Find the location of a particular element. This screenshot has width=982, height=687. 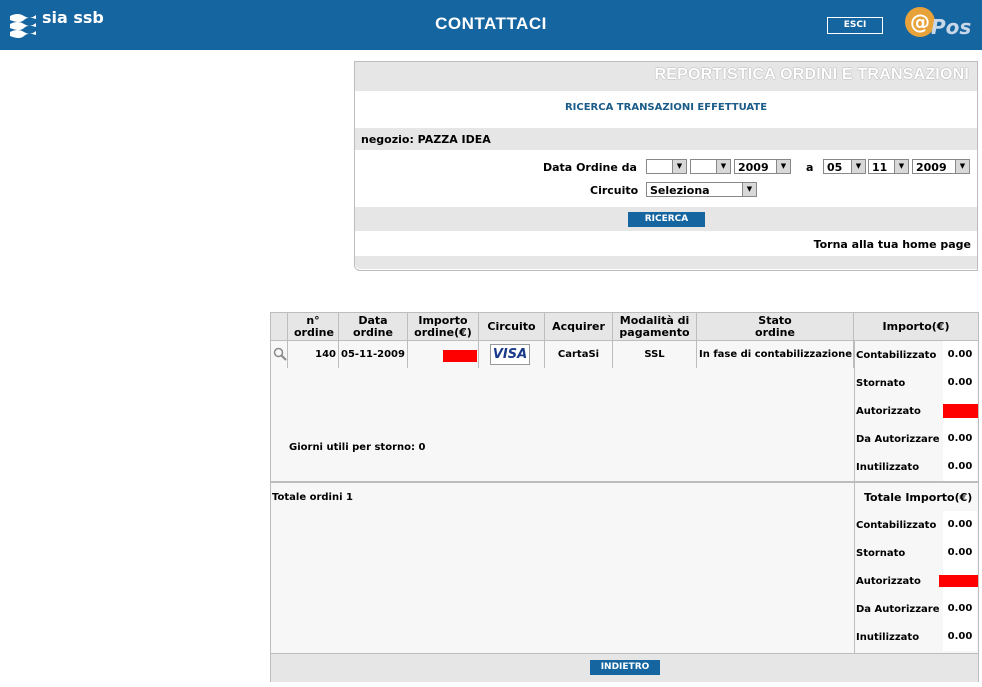

magnifier-icon is located at coordinates (280, 354).